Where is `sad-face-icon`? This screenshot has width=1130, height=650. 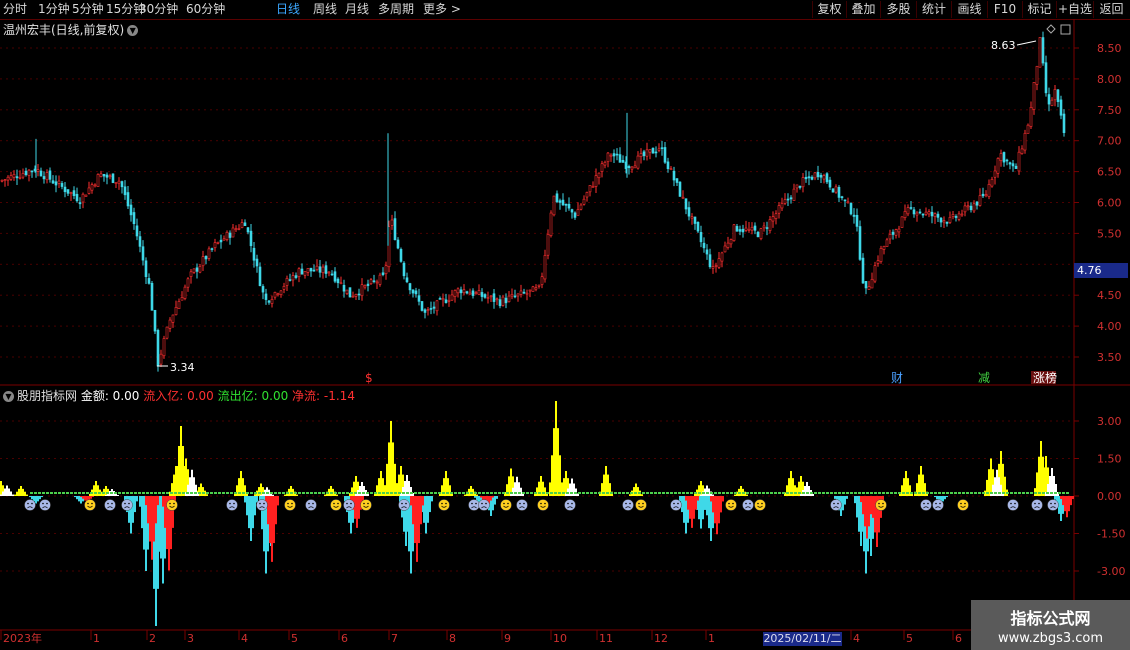 sad-face-icon is located at coordinates (1053, 505).